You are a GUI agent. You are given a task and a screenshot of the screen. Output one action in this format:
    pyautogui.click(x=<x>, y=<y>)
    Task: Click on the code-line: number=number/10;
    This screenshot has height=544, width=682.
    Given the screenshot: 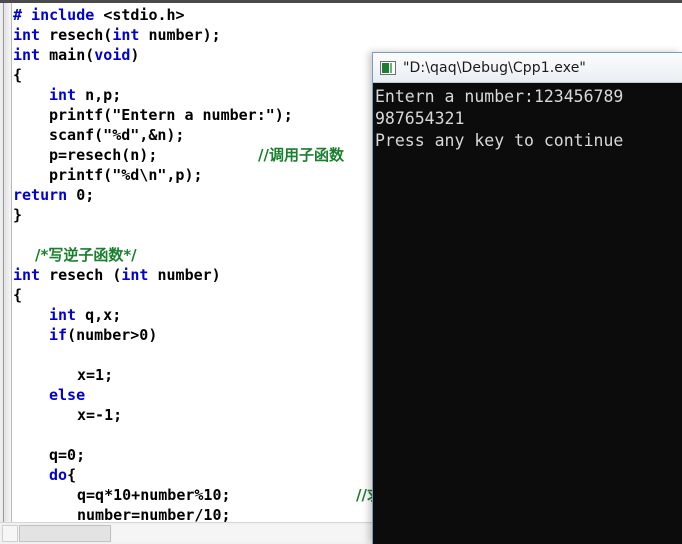 What is the action you would take?
    pyautogui.click(x=154, y=513)
    